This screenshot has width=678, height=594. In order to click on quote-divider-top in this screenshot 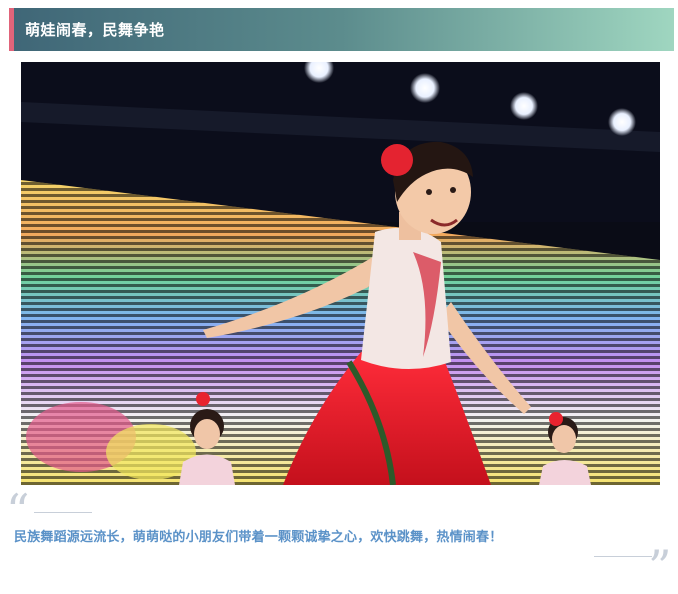, I will do `click(63, 512)`.